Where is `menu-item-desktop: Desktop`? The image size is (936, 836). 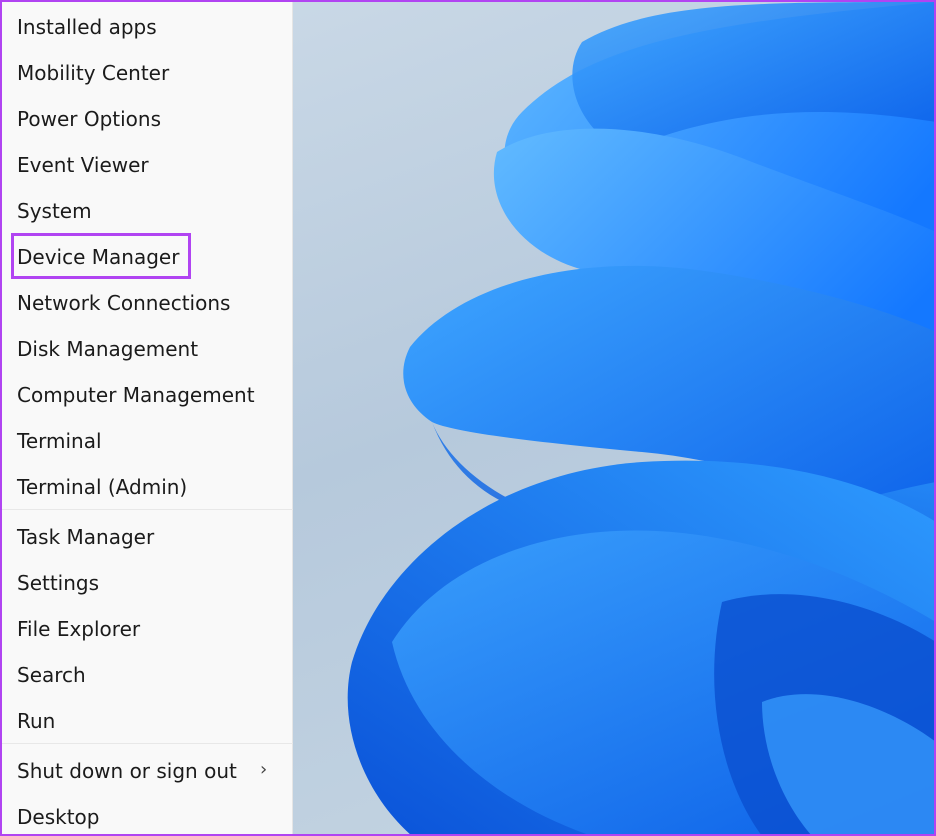 menu-item-desktop: Desktop is located at coordinates (147, 815).